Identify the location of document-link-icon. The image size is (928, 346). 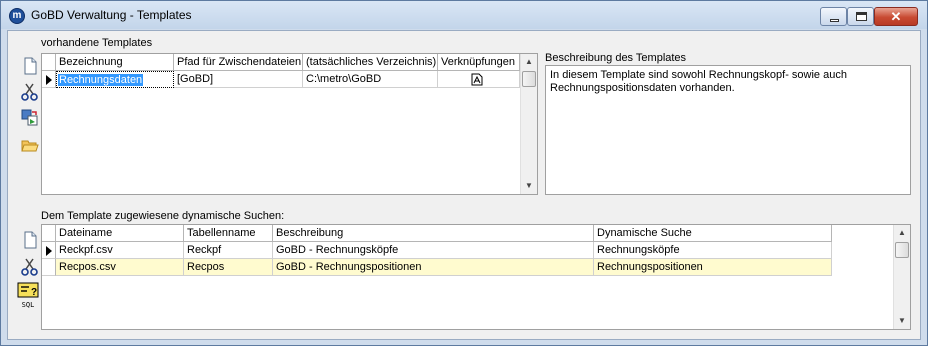
(477, 79).